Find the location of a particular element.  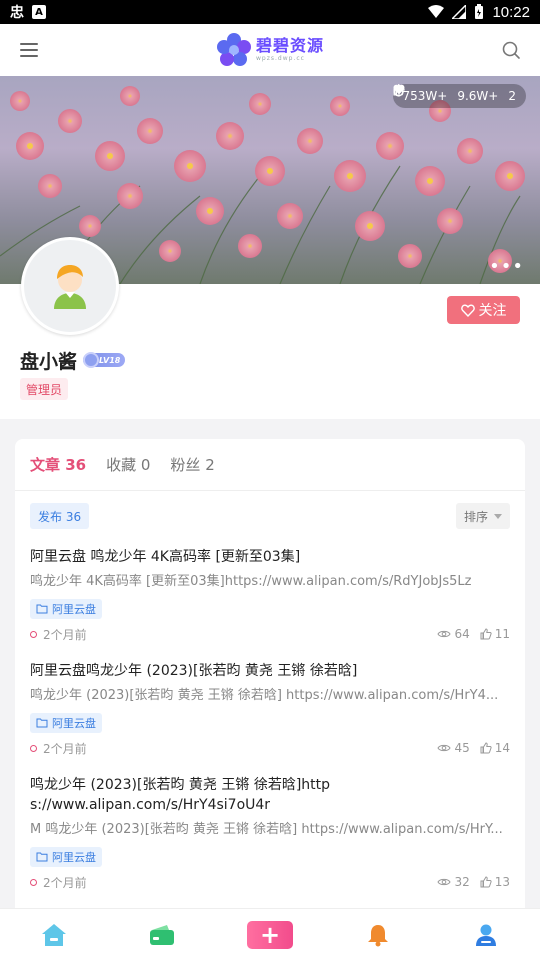

article-likes: 14 is located at coordinates (495, 748).